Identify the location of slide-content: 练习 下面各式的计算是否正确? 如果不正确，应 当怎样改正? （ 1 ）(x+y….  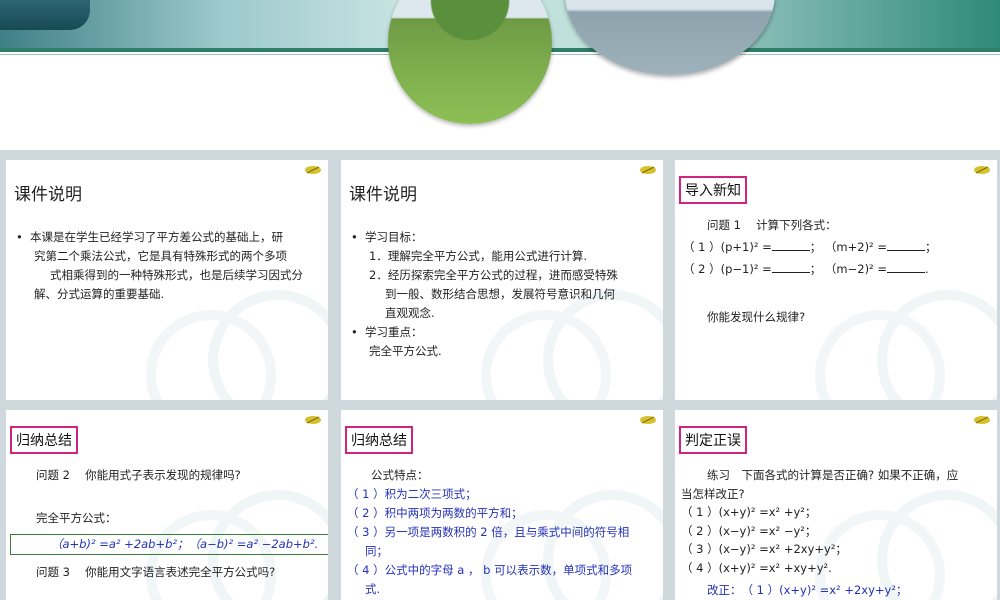
(835, 533).